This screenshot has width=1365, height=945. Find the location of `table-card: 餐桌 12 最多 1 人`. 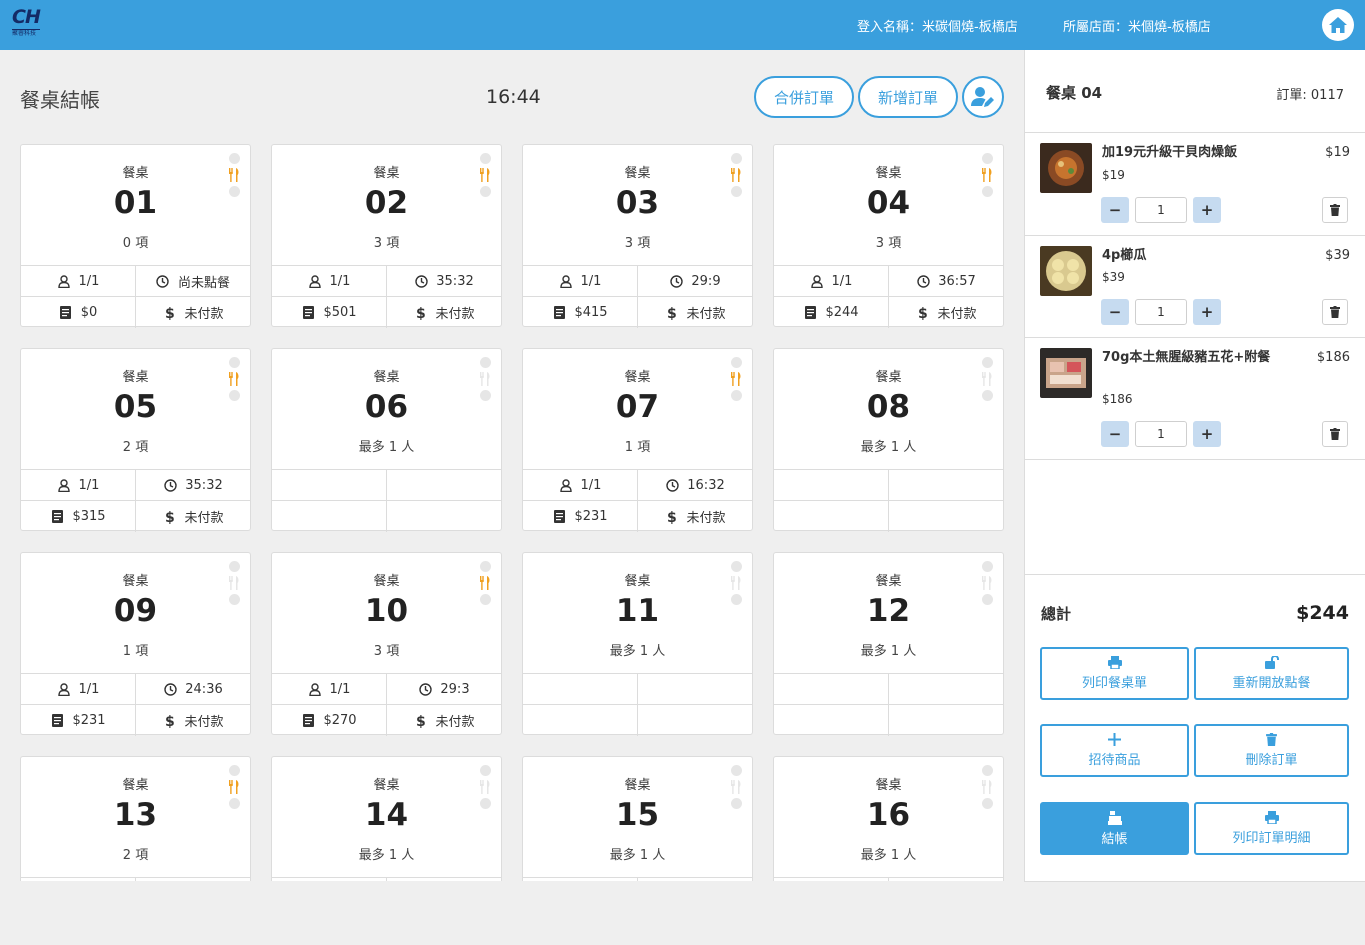

table-card: 餐桌 12 最多 1 人 is located at coordinates (888, 644).